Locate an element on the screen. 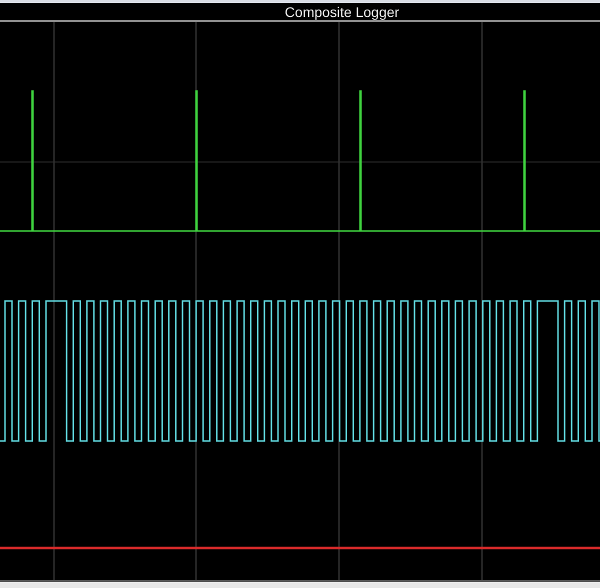  window-title: Composite Logger is located at coordinates (342, 11).